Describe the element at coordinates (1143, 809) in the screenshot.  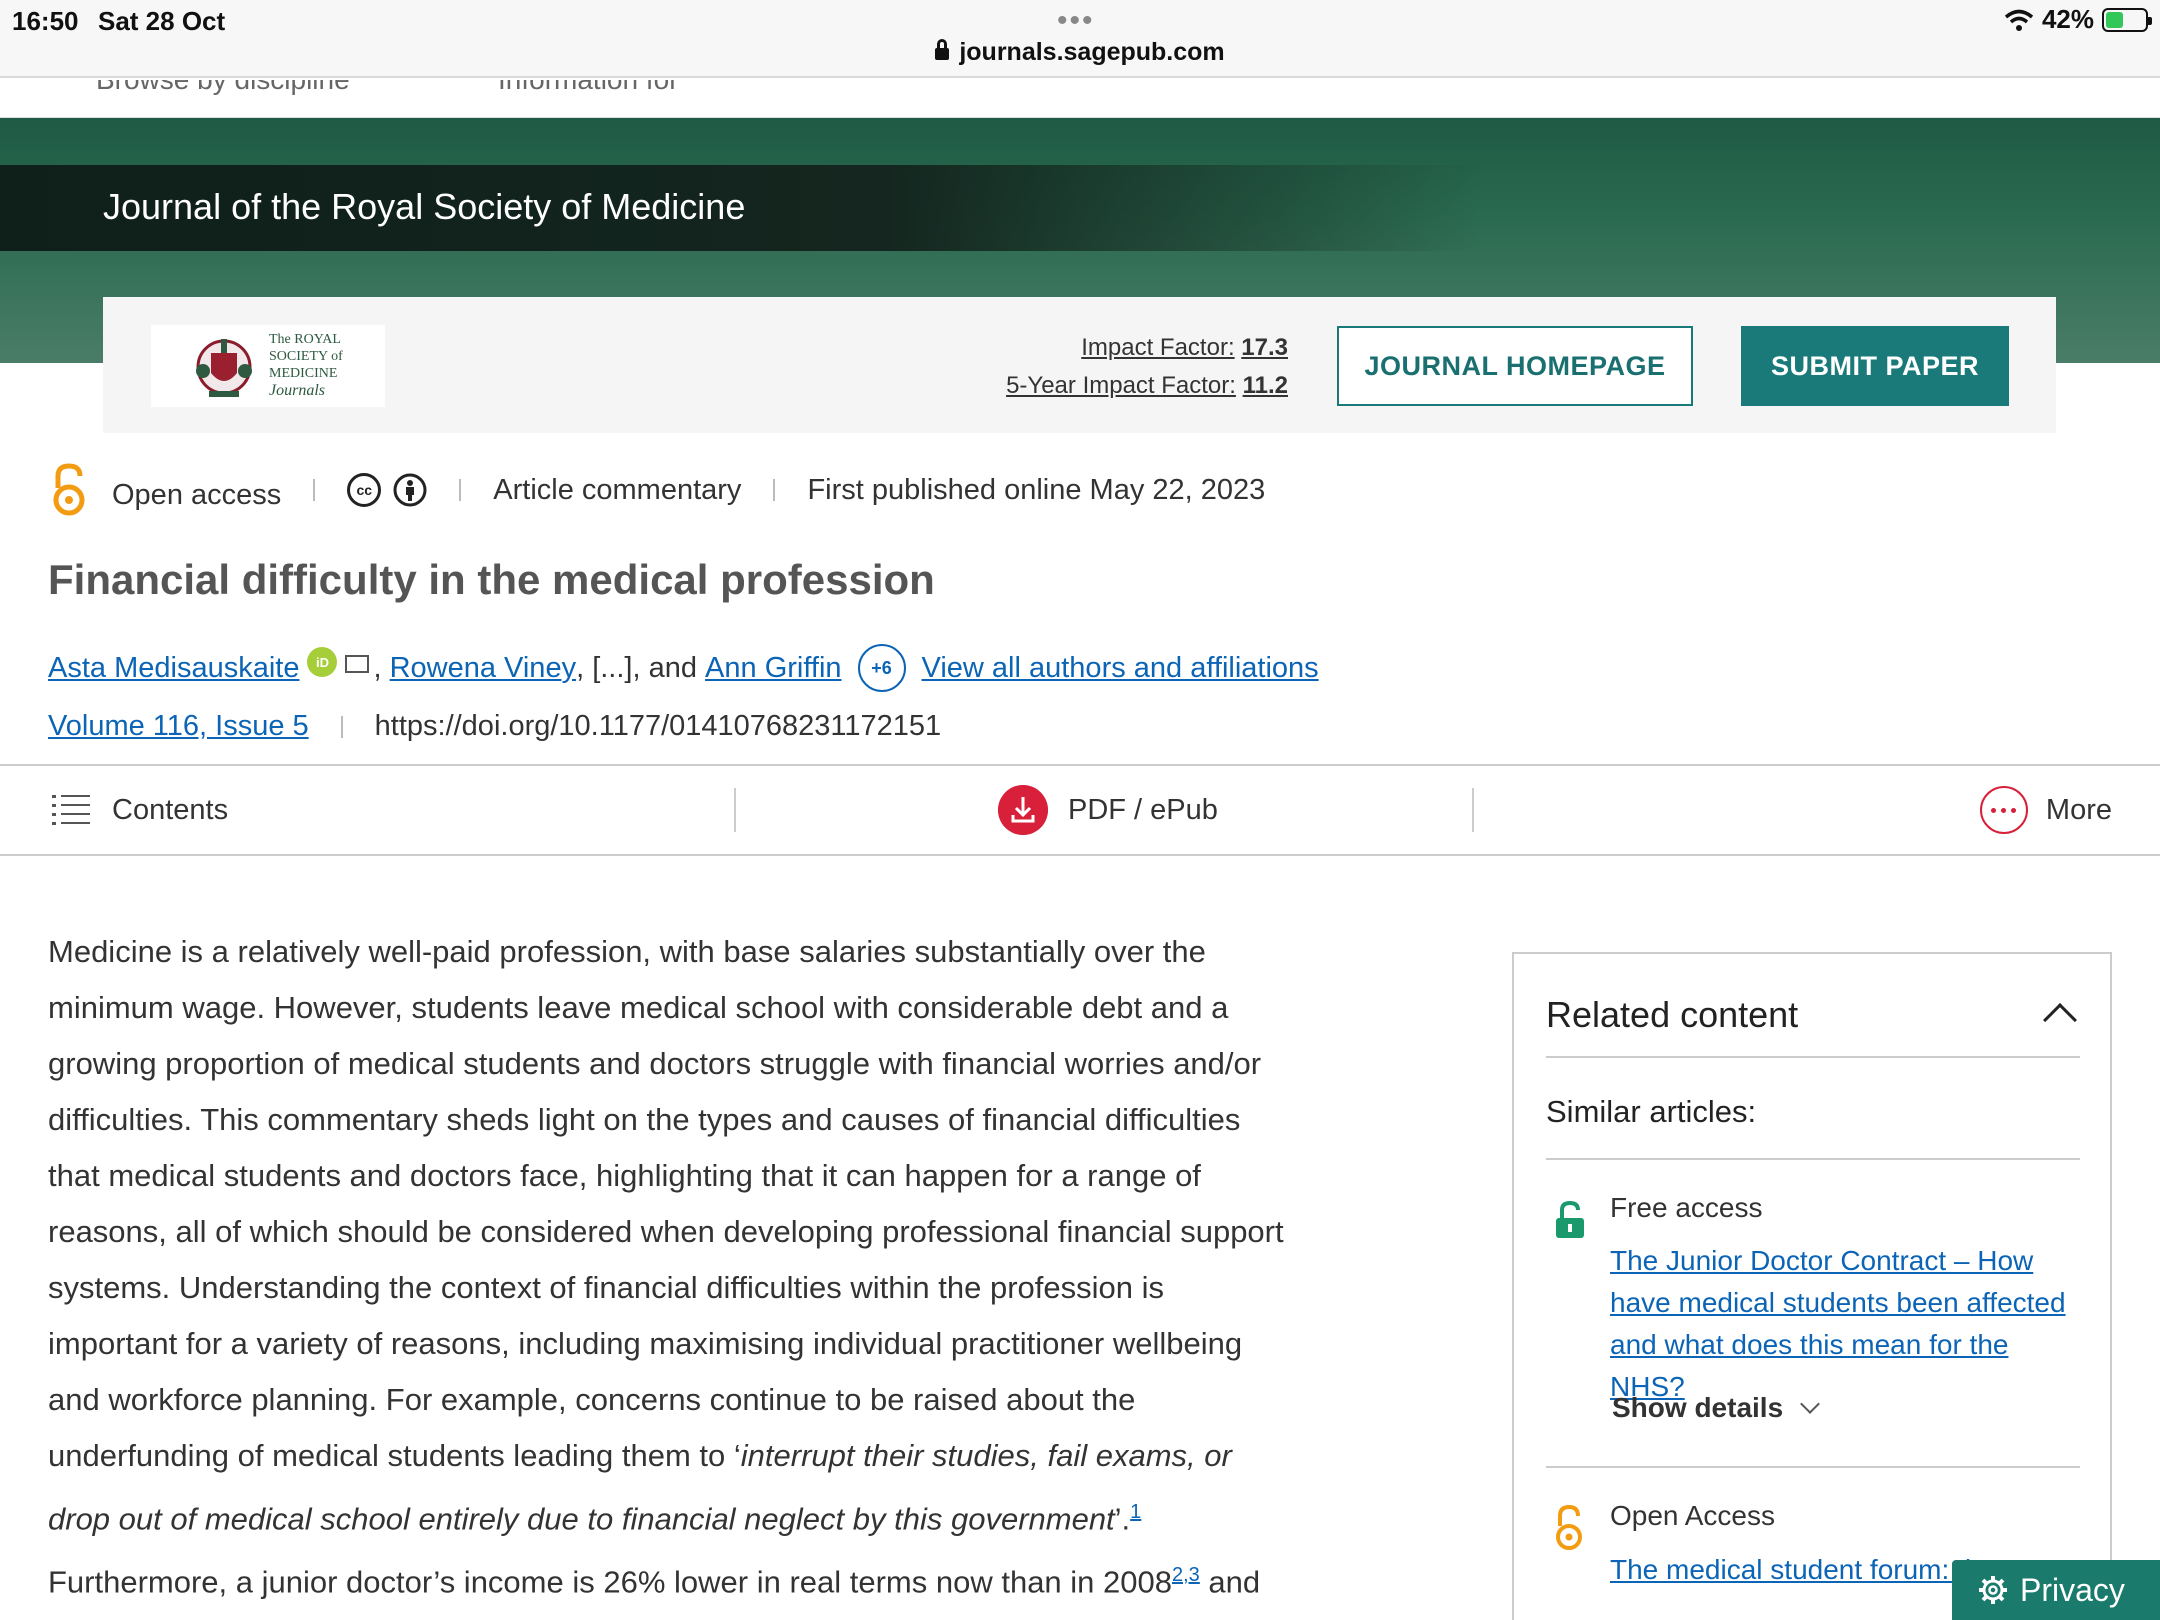
I see `pdf-label: PDF / ePub` at that location.